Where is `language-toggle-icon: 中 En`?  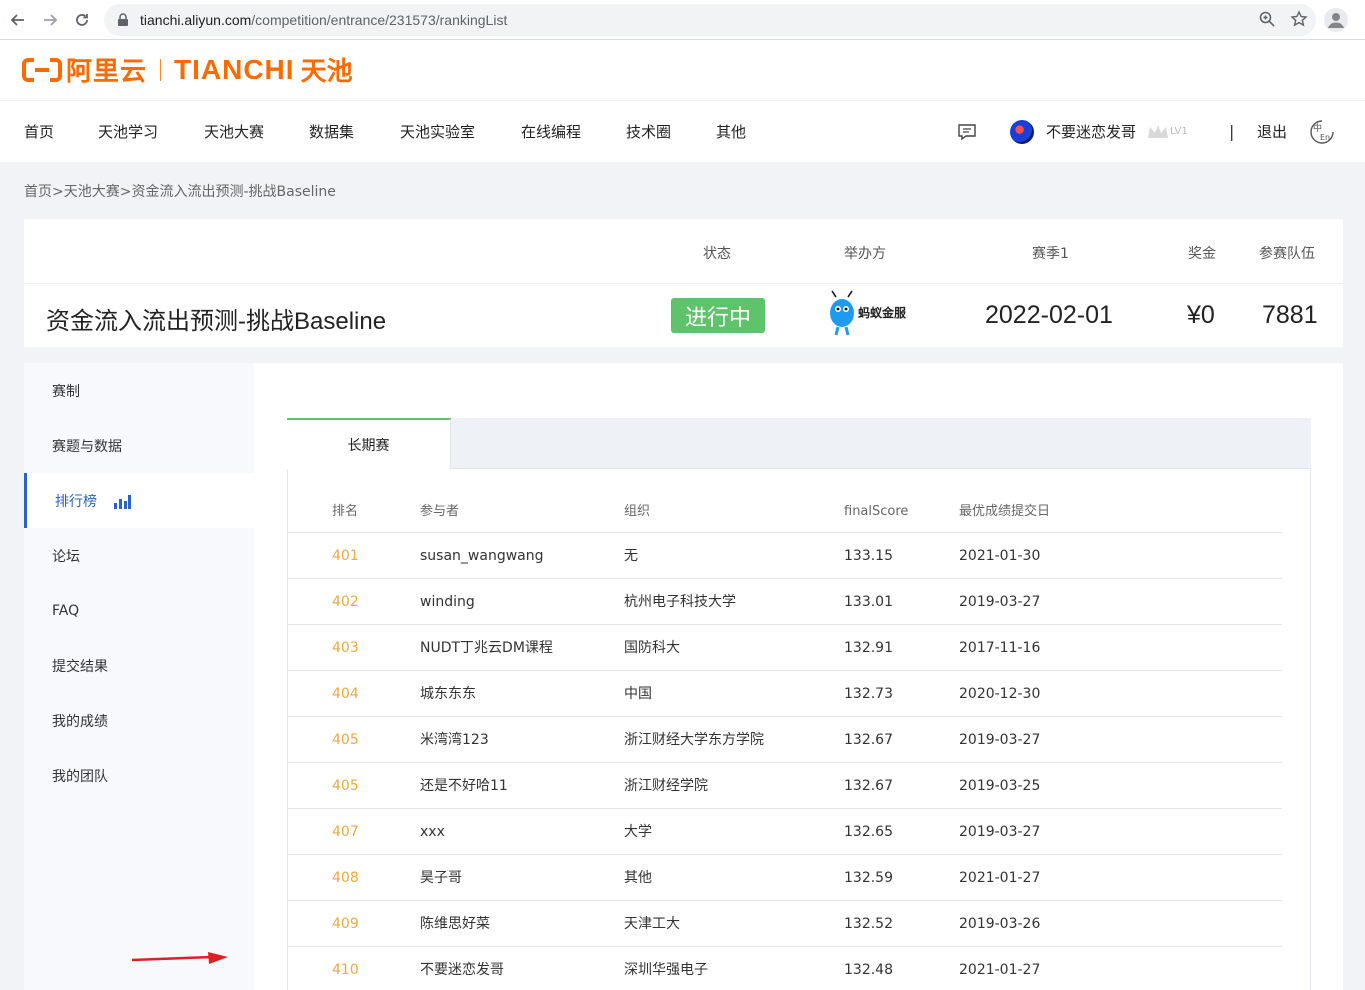 language-toggle-icon: 中 En is located at coordinates (1322, 131).